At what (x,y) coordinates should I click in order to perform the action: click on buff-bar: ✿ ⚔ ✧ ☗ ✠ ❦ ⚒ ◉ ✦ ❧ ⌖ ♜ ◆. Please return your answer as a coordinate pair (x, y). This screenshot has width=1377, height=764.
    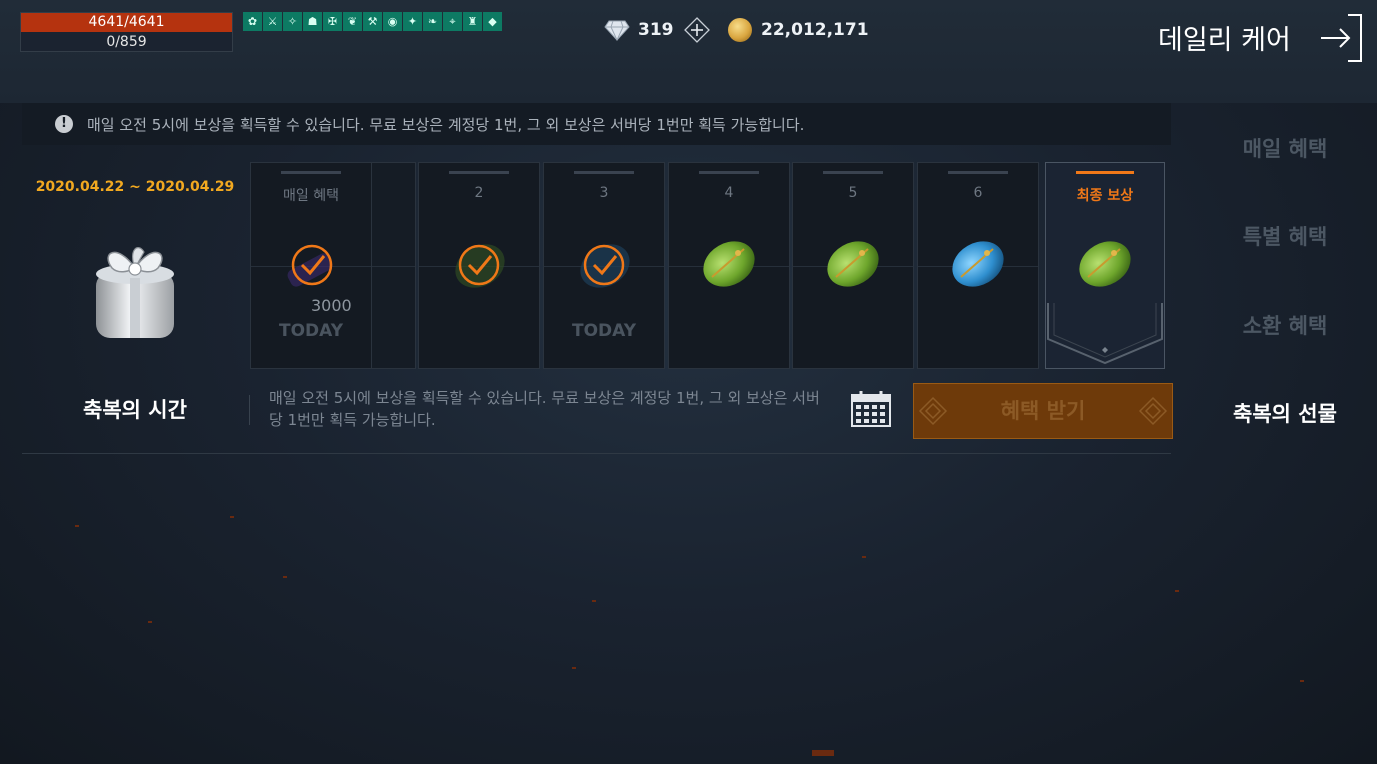
    Looking at the image, I should click on (372, 21).